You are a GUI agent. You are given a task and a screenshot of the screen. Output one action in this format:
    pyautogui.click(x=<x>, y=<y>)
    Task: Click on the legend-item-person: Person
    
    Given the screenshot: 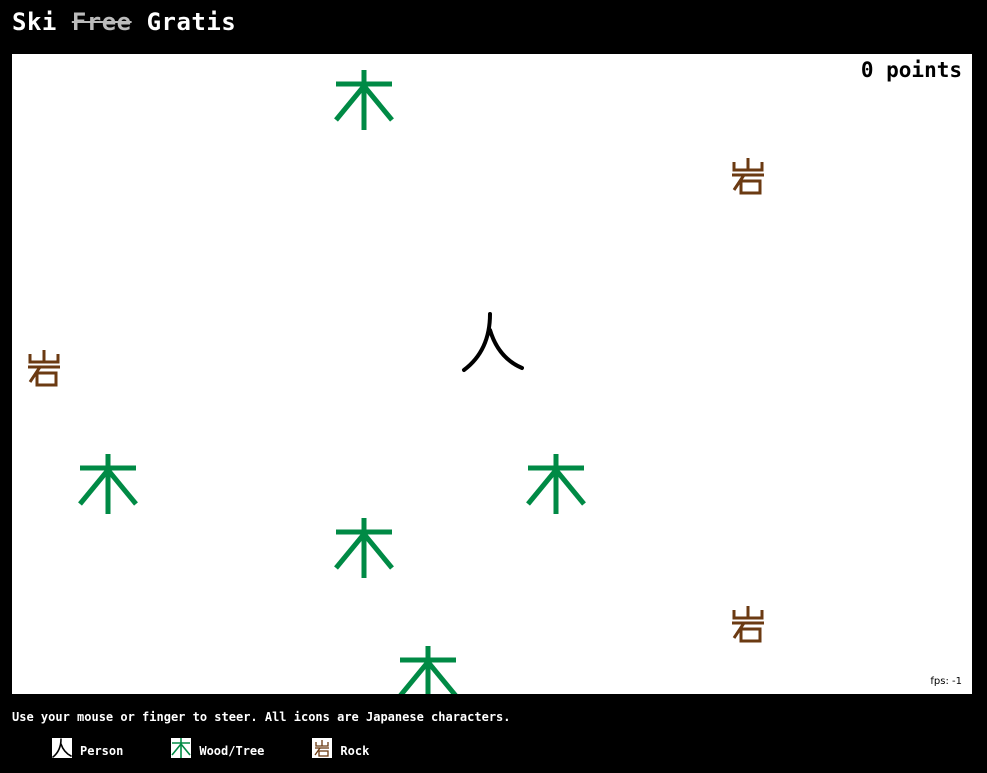 What is the action you would take?
    pyautogui.click(x=87, y=748)
    